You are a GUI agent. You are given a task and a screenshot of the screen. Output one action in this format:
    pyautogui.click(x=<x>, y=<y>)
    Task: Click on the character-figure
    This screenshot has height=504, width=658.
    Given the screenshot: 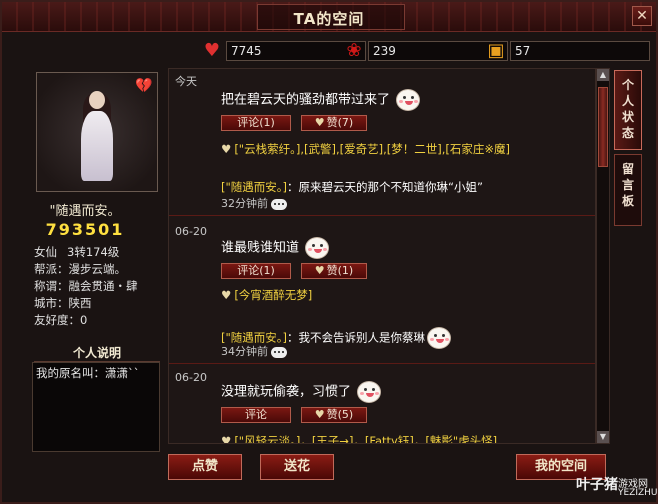 What is the action you would take?
    pyautogui.click(x=97, y=137)
    